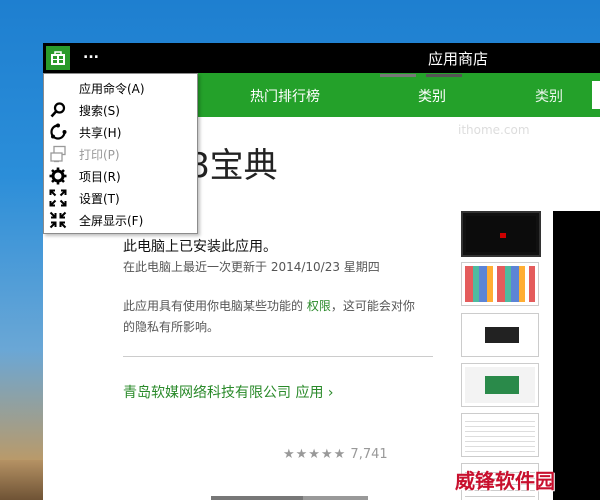 This screenshot has height=500, width=600. What do you see at coordinates (99, 155) in the screenshot?
I see `menu-item-label: 打印(P)` at bounding box center [99, 155].